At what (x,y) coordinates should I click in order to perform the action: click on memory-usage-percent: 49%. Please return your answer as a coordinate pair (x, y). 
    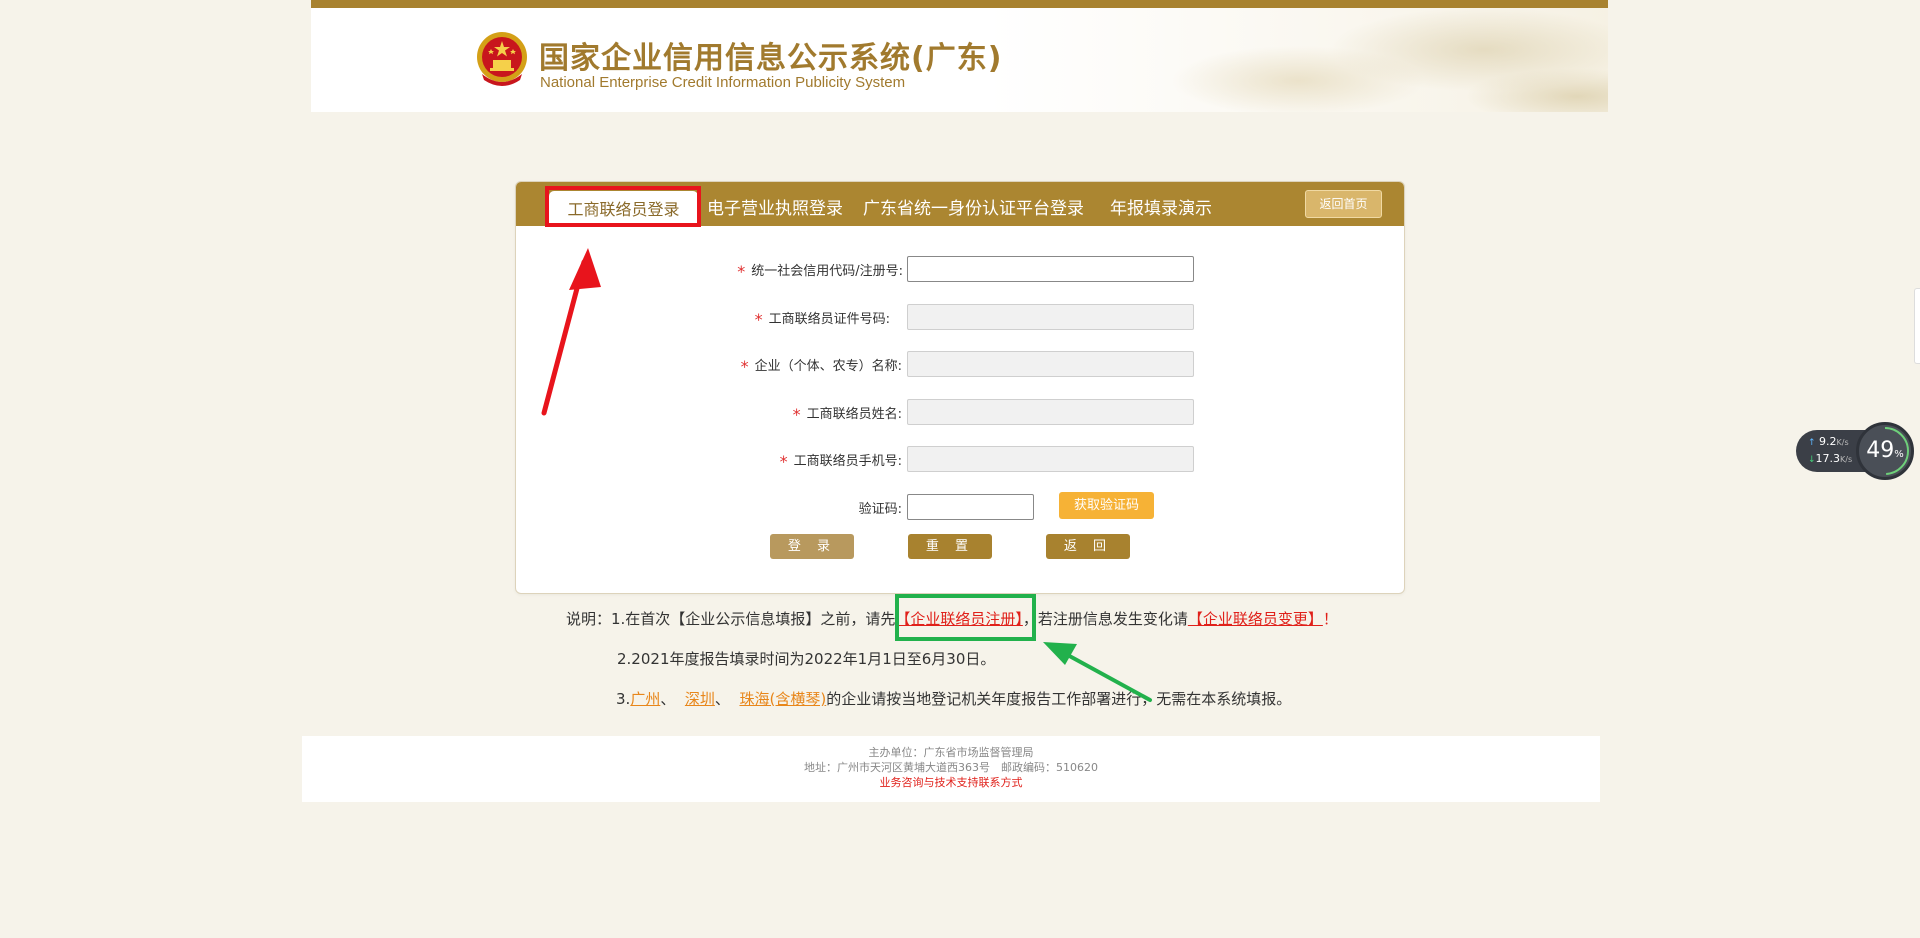
    Looking at the image, I should click on (1885, 450).